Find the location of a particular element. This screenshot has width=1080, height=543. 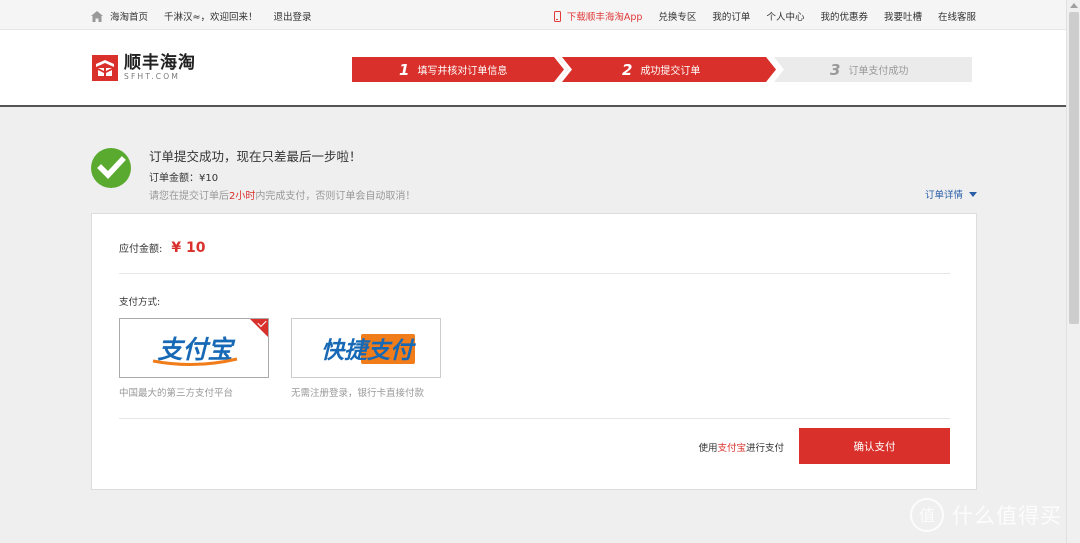

nav-exchange-link: 兑换专区 is located at coordinates (677, 16).